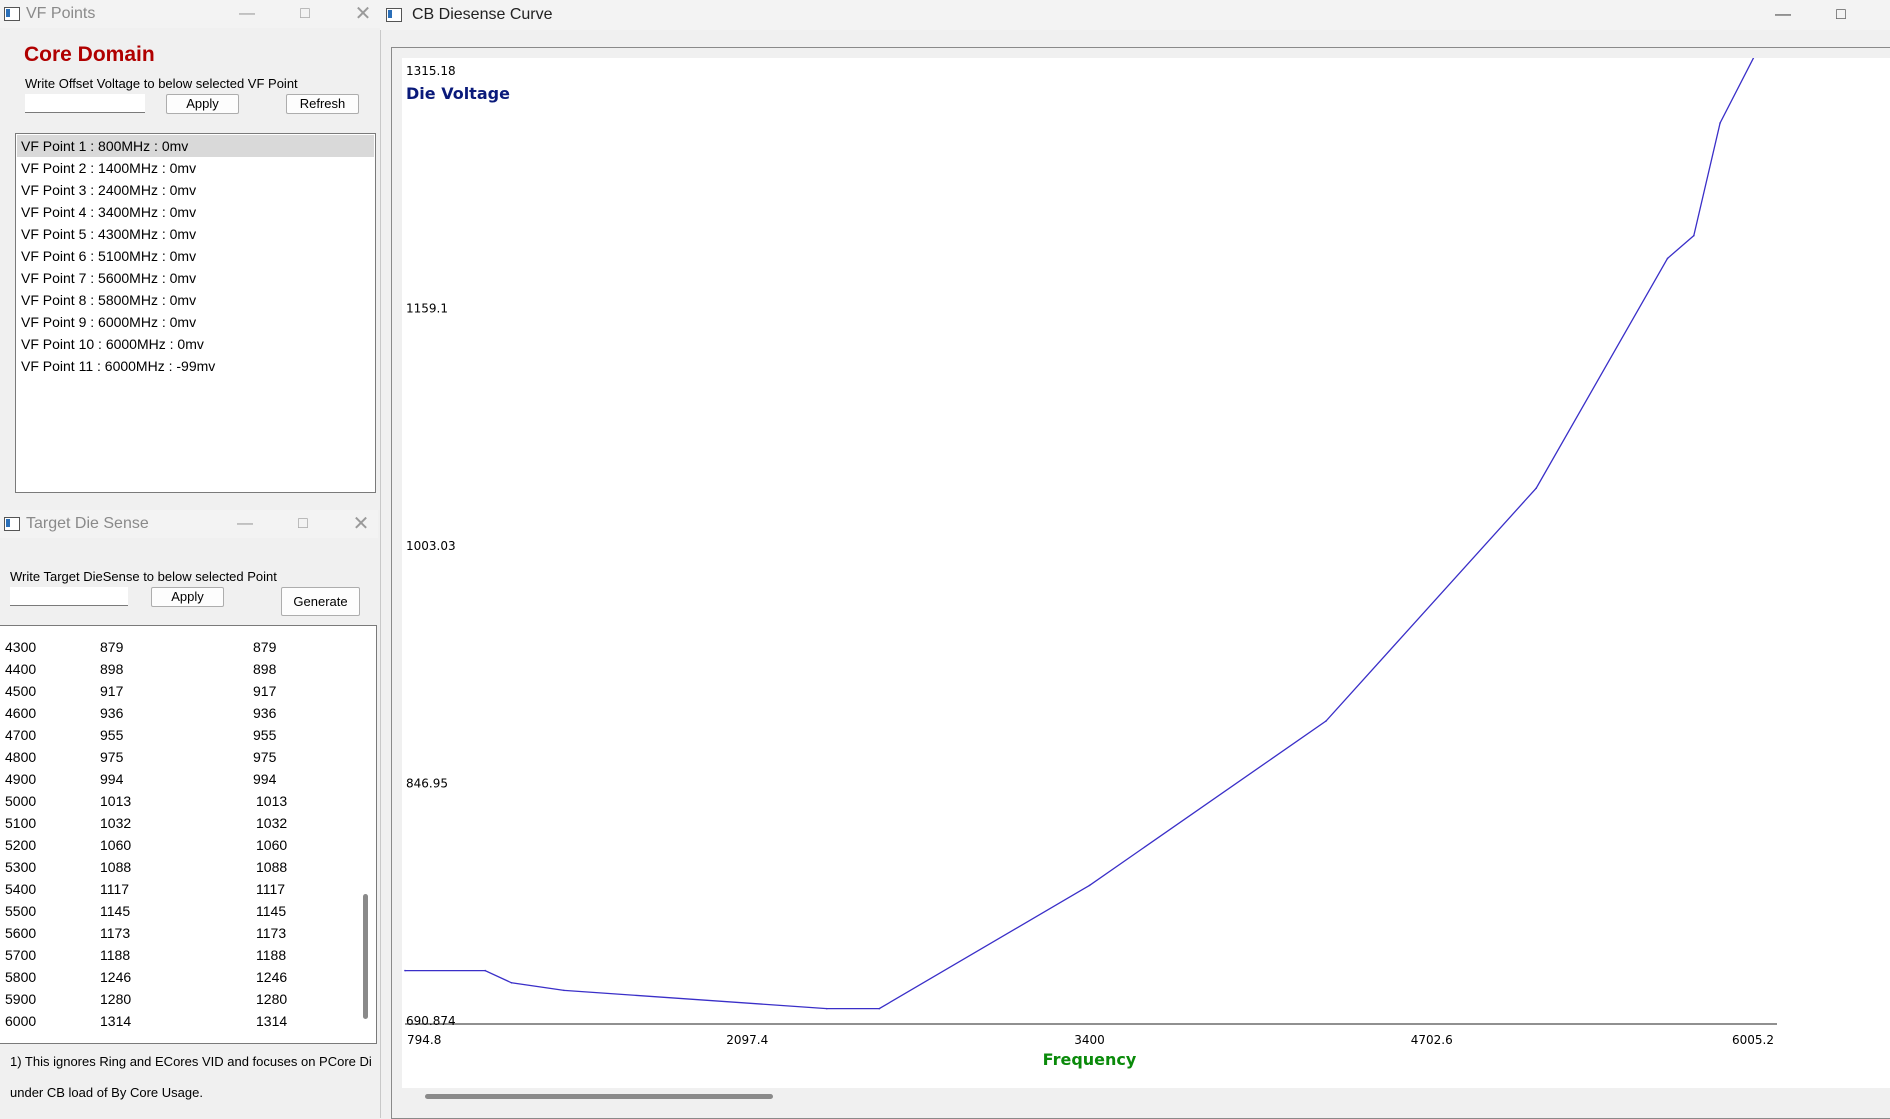  I want to click on table-row: 5200 1060 1060, so click(180, 845).